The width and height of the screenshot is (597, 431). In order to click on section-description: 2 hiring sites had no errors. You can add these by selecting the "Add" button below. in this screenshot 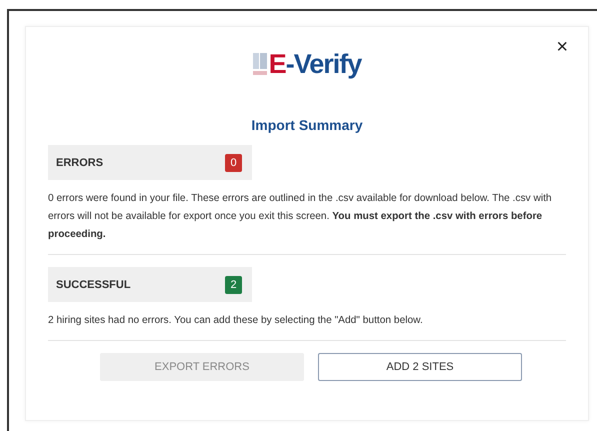, I will do `click(236, 321)`.